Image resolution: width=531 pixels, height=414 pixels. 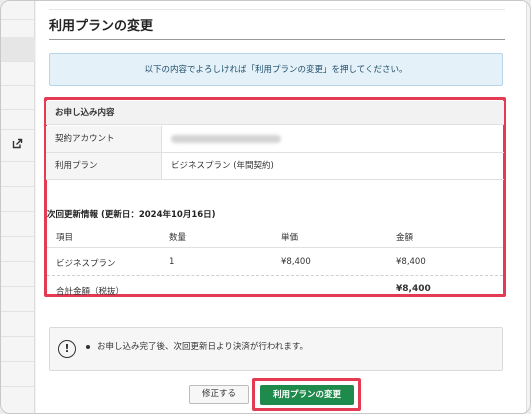 What do you see at coordinates (172, 262) in the screenshot?
I see `row-qty: 1` at bounding box center [172, 262].